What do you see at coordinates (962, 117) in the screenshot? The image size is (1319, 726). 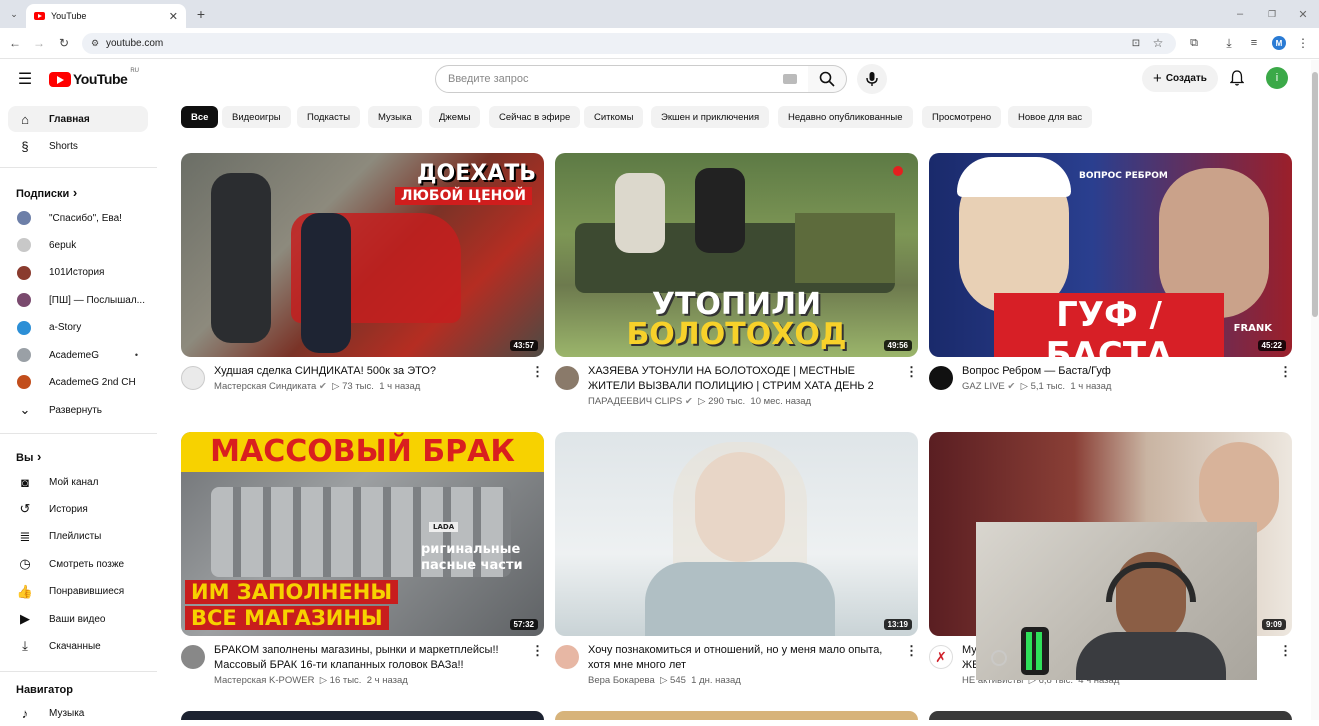 I see `chip-9: Просмотрено` at bounding box center [962, 117].